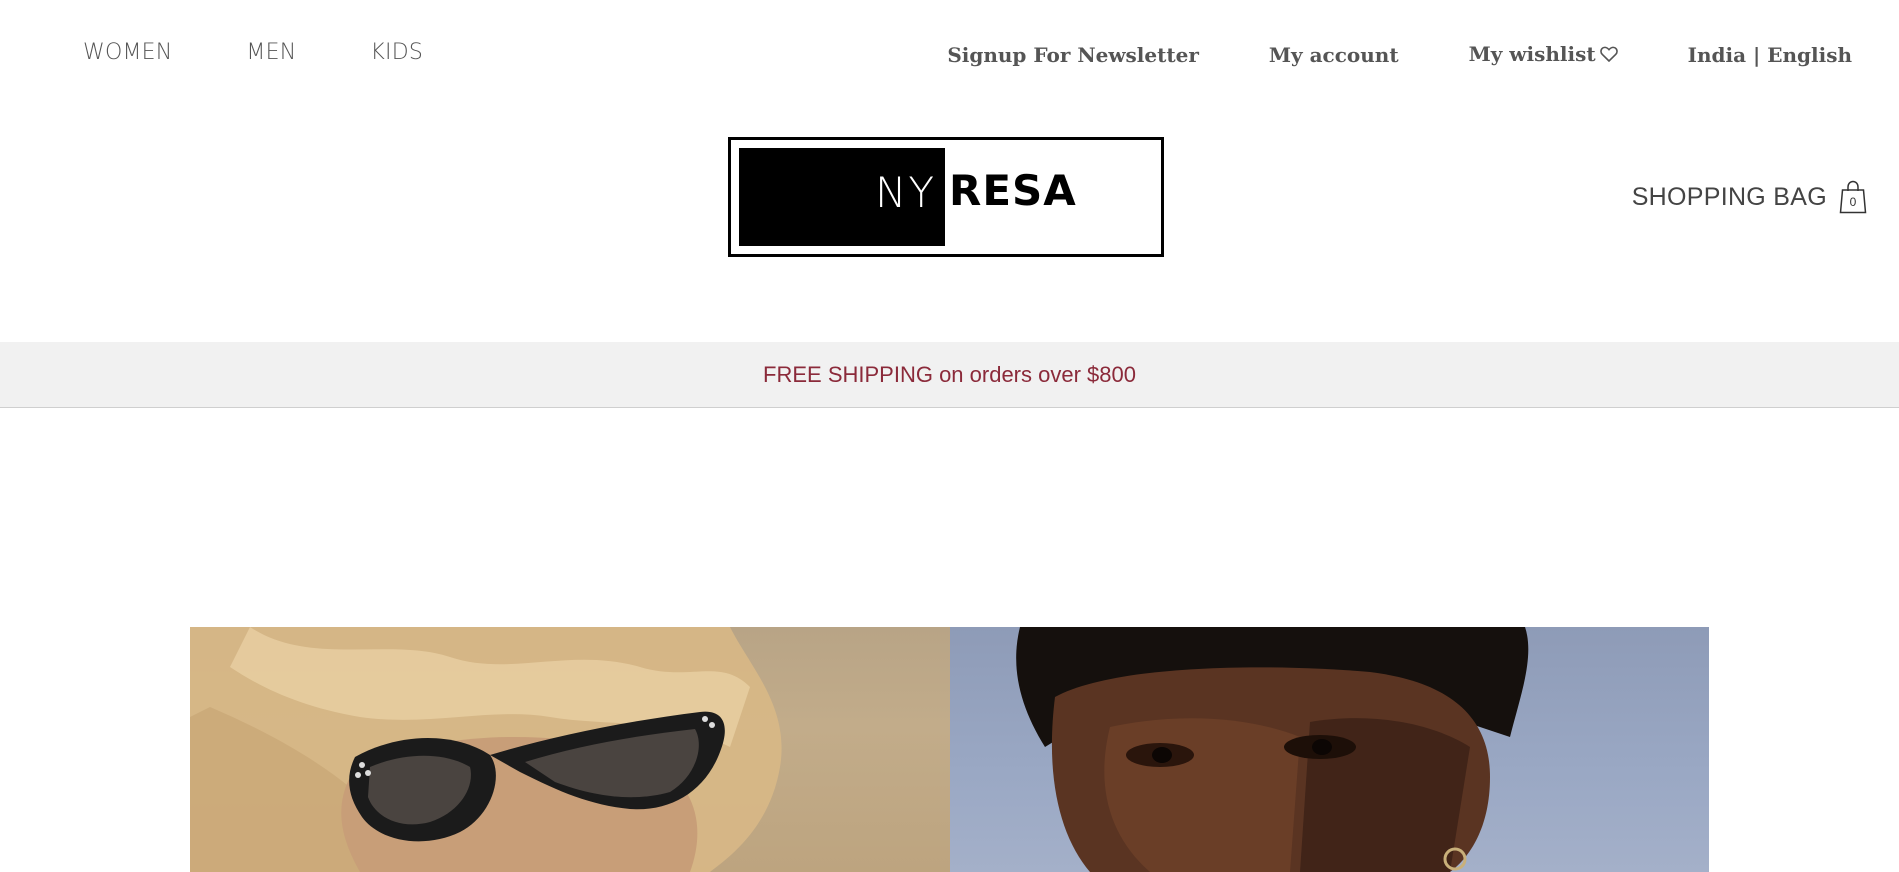  I want to click on nav-men-link: MEN, so click(271, 52).